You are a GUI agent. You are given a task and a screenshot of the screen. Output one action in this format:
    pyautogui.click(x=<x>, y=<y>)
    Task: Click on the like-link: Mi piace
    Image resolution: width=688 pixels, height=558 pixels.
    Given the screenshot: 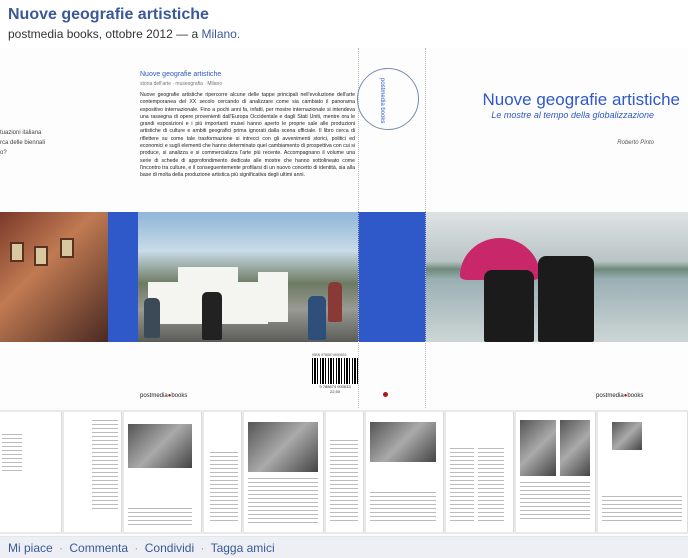 What is the action you would take?
    pyautogui.click(x=30, y=548)
    